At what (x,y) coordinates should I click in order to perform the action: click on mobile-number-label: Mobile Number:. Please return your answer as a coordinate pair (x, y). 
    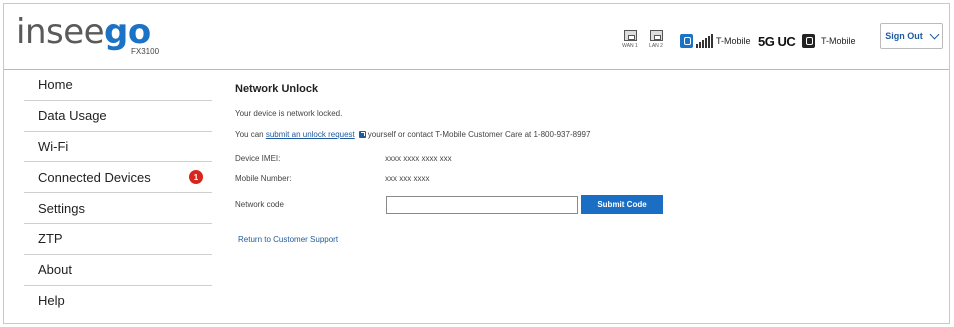
    Looking at the image, I should click on (263, 178).